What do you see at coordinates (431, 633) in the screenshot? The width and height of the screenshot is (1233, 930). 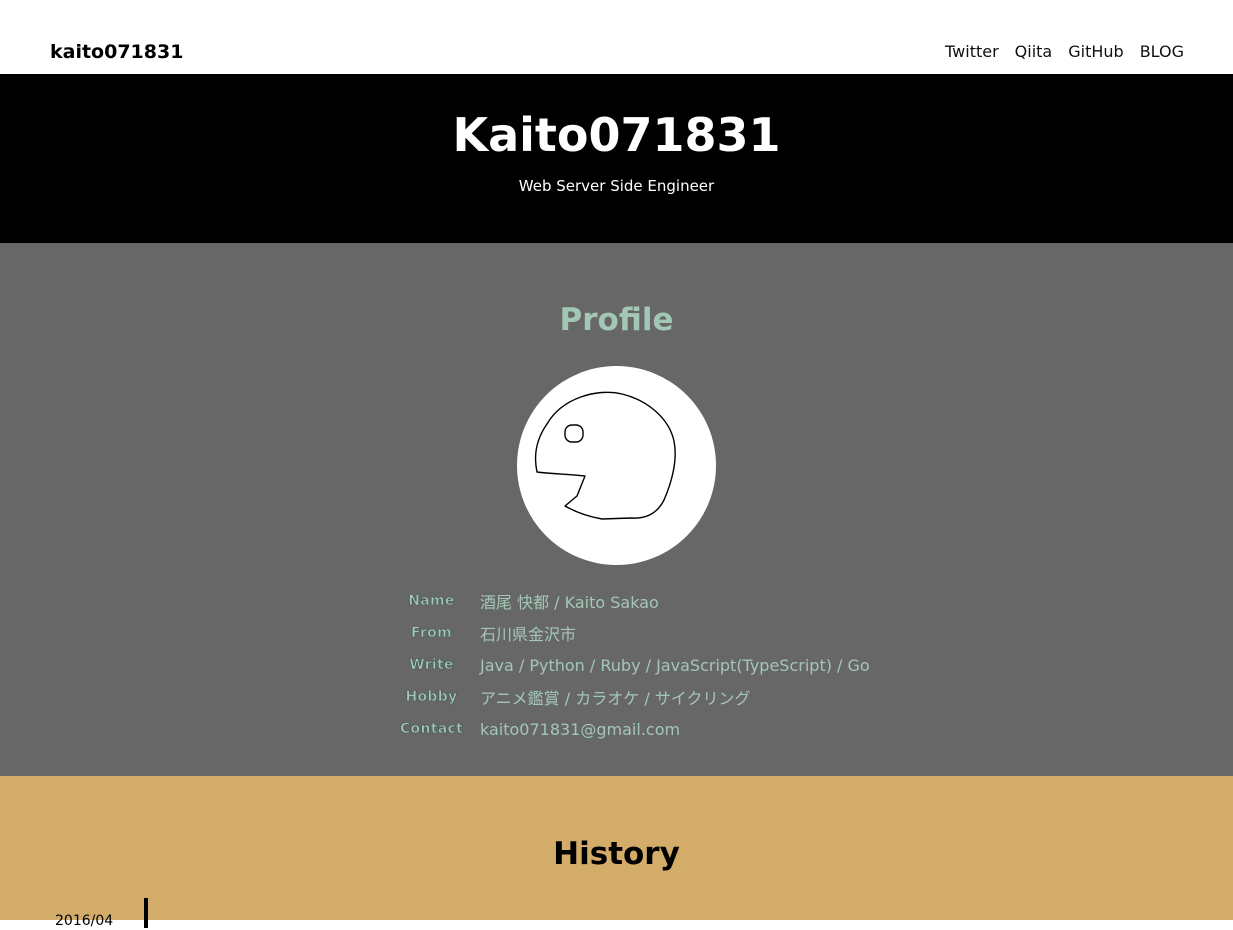 I see `profile-label: From` at bounding box center [431, 633].